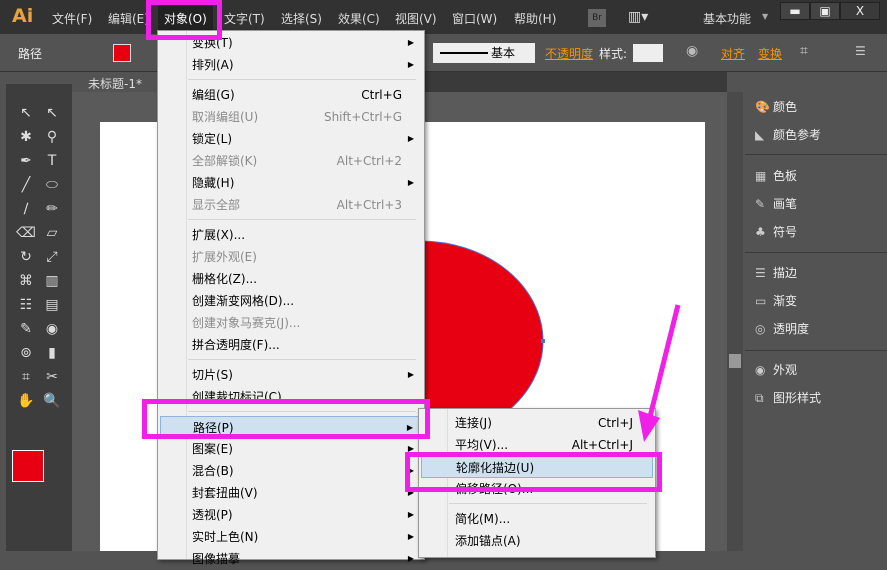 This screenshot has height=570, width=887. I want to click on scroll-thumb, so click(735, 361).